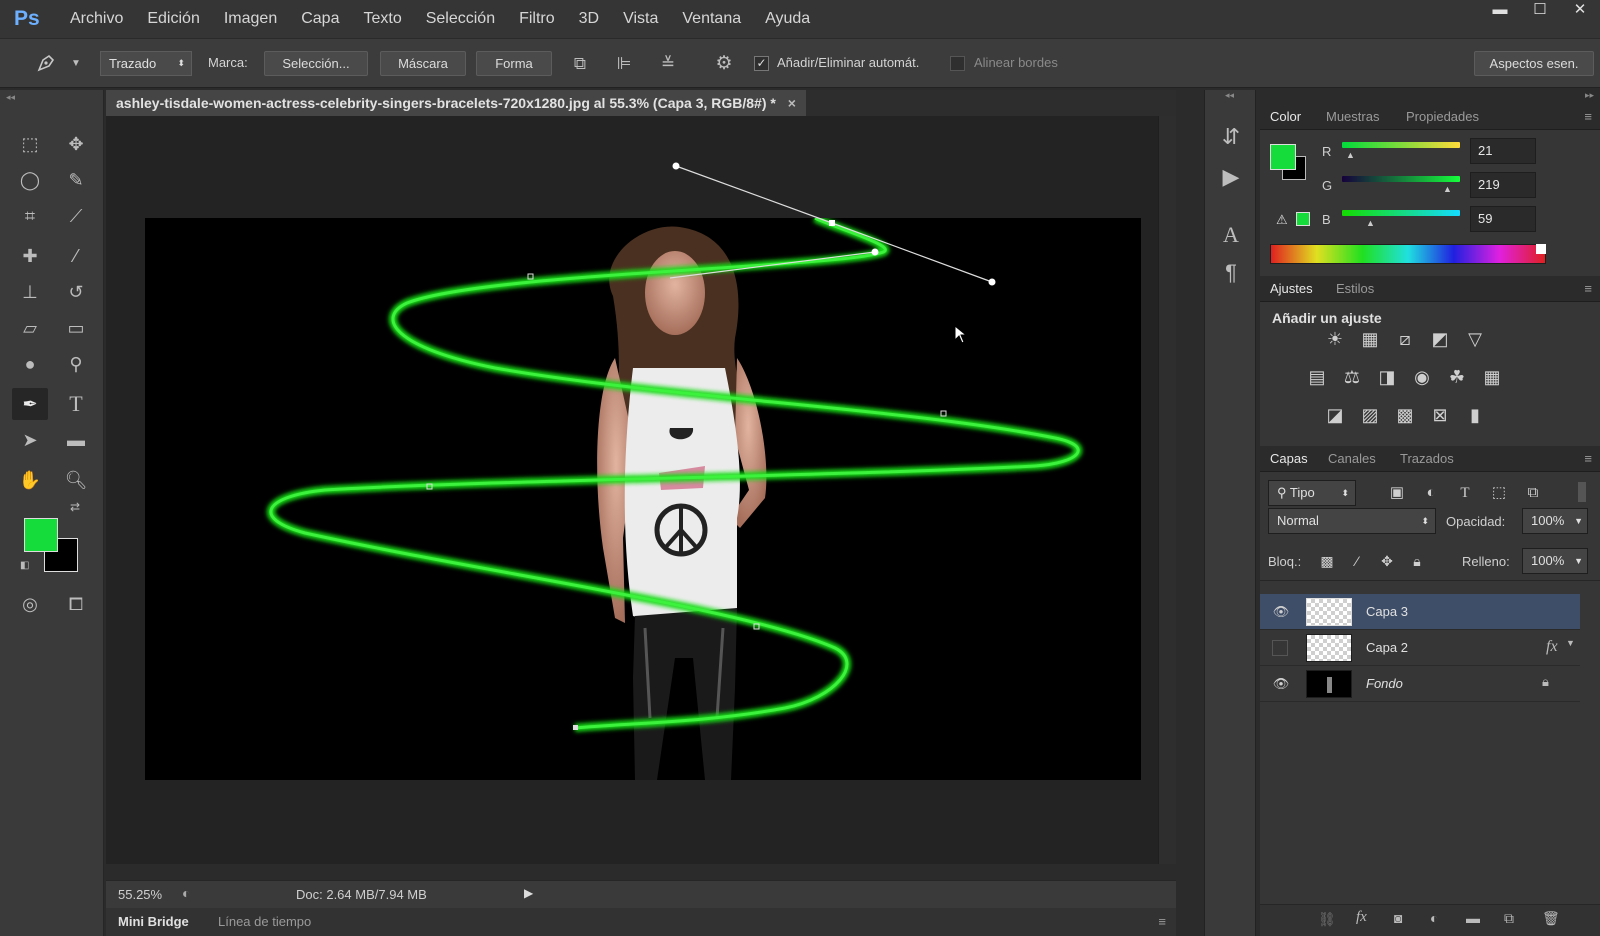 This screenshot has width=1600, height=936. What do you see at coordinates (1509, 918) in the screenshot?
I see `new-layer-icon: ⧉` at bounding box center [1509, 918].